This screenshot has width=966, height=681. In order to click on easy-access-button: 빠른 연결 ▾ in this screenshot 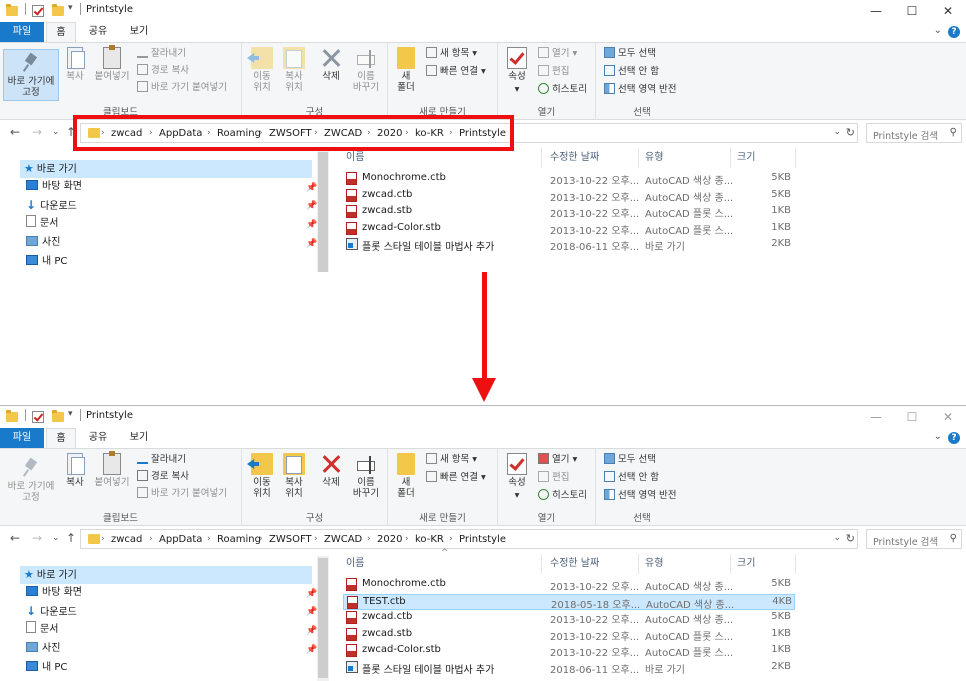, I will do `click(456, 478)`.